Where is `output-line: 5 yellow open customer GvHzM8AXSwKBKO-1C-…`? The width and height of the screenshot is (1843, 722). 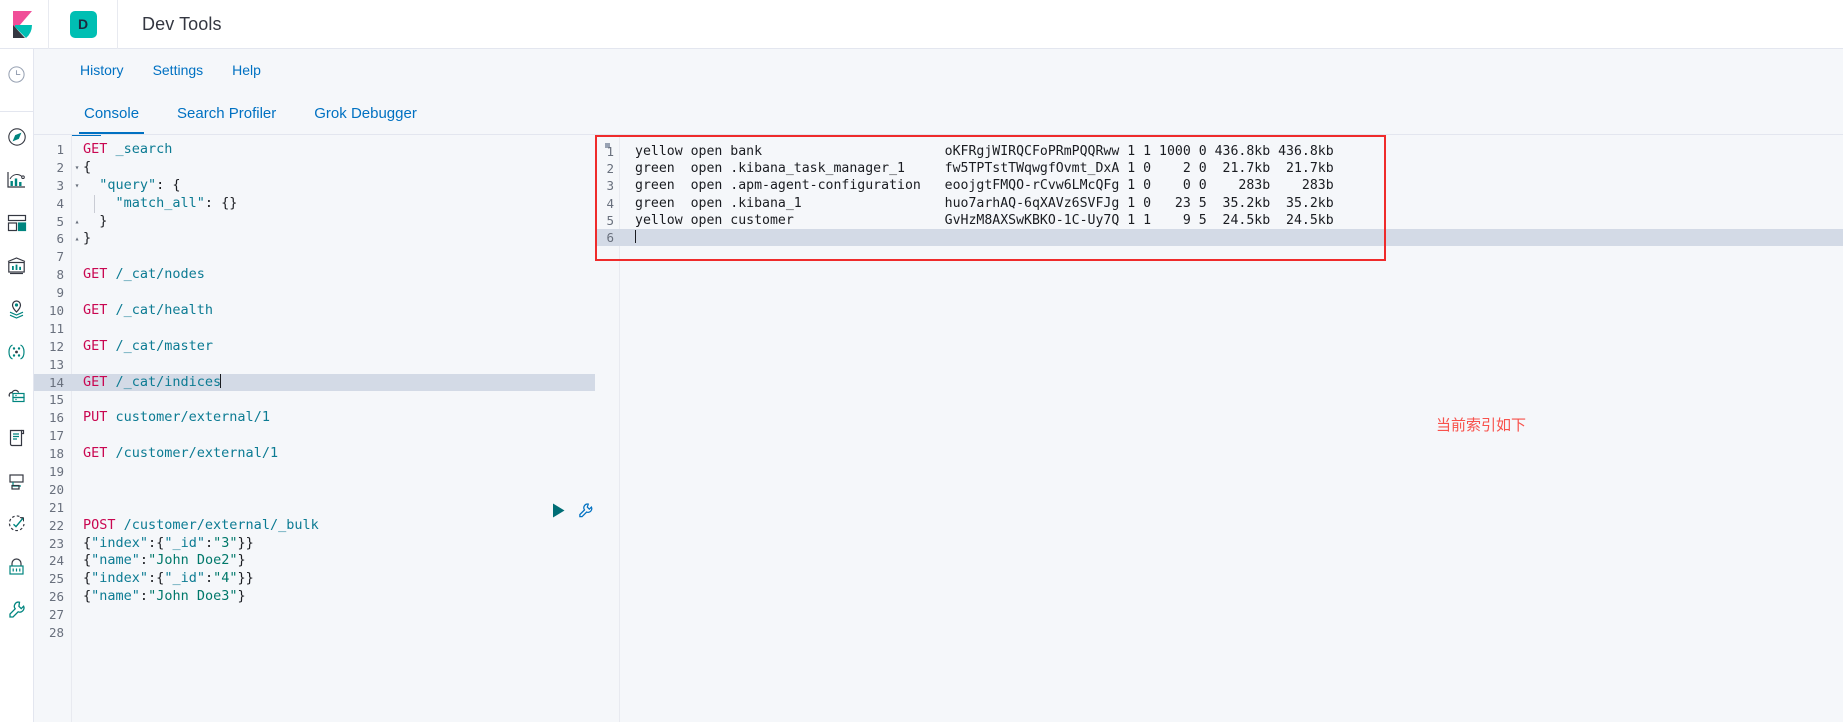
output-line: 5 yellow open customer GvHzM8AXSwKBKO-1C-… is located at coordinates (1219, 220).